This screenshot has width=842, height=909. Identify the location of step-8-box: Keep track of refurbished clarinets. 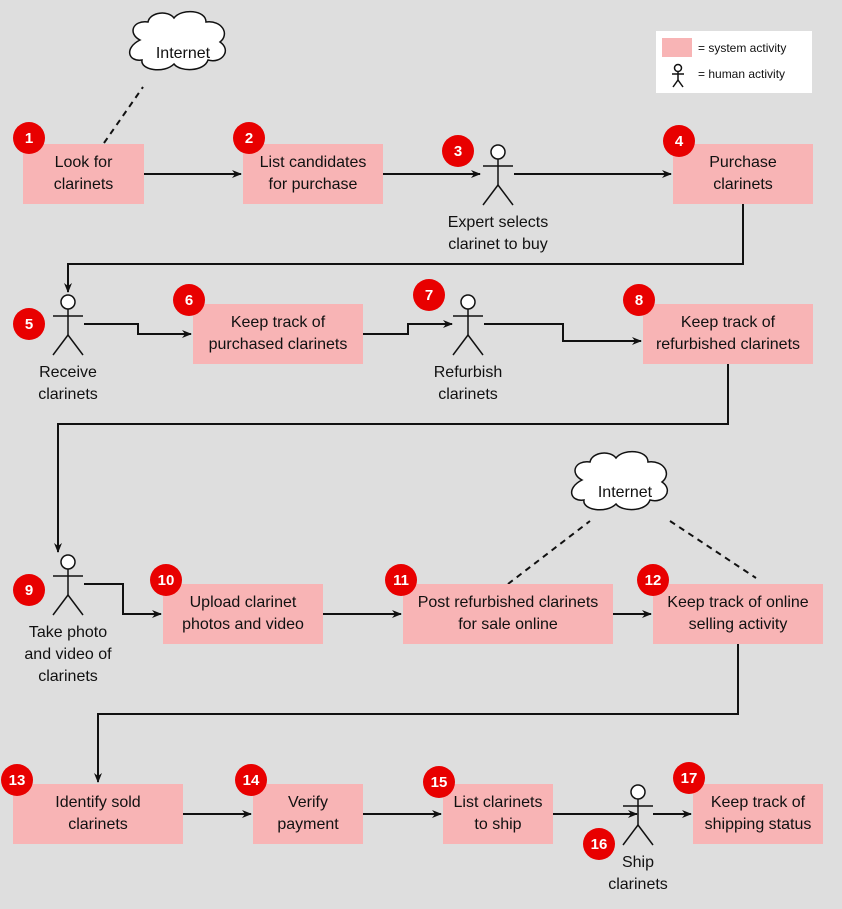
(728, 334).